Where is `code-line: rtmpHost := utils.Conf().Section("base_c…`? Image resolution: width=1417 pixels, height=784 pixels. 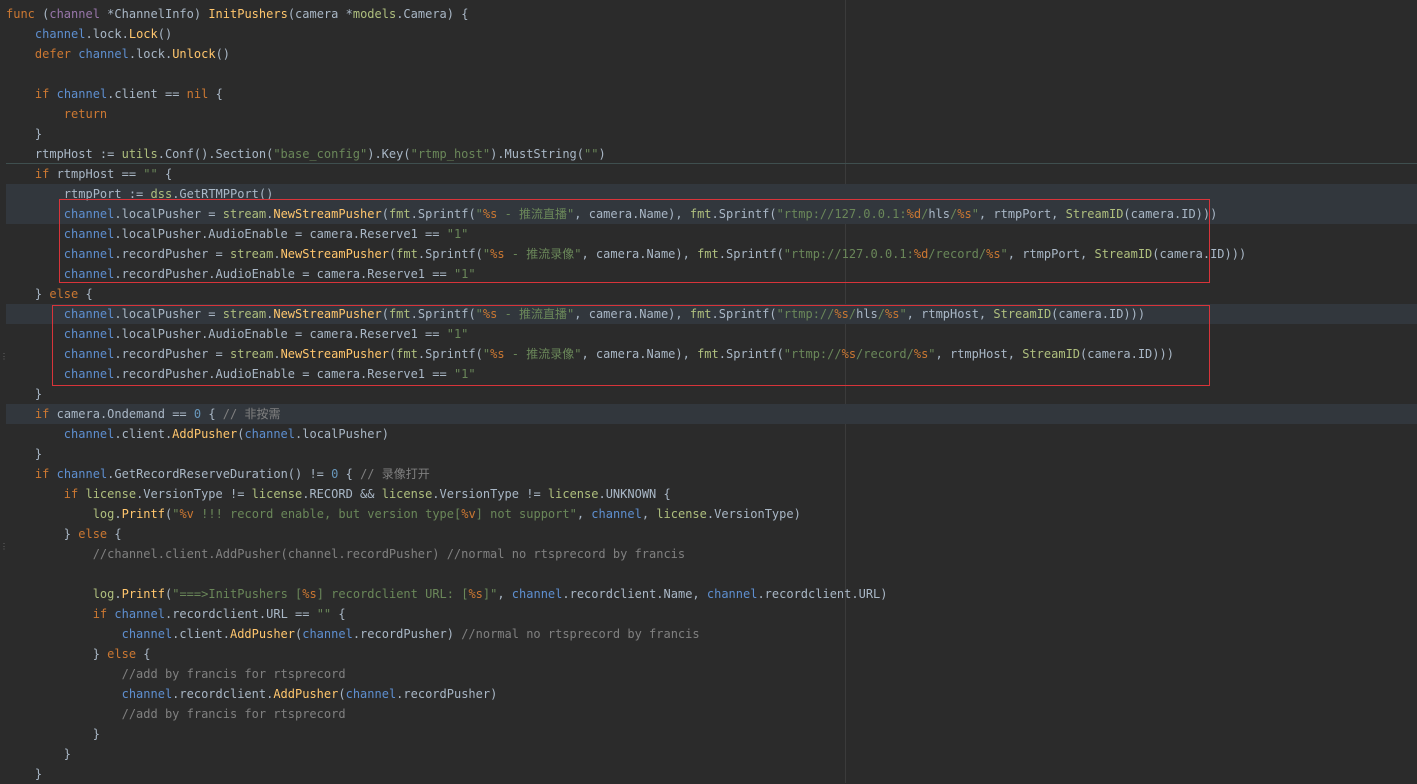 code-line: rtmpHost := utils.Conf().Section("base_c… is located at coordinates (711, 154).